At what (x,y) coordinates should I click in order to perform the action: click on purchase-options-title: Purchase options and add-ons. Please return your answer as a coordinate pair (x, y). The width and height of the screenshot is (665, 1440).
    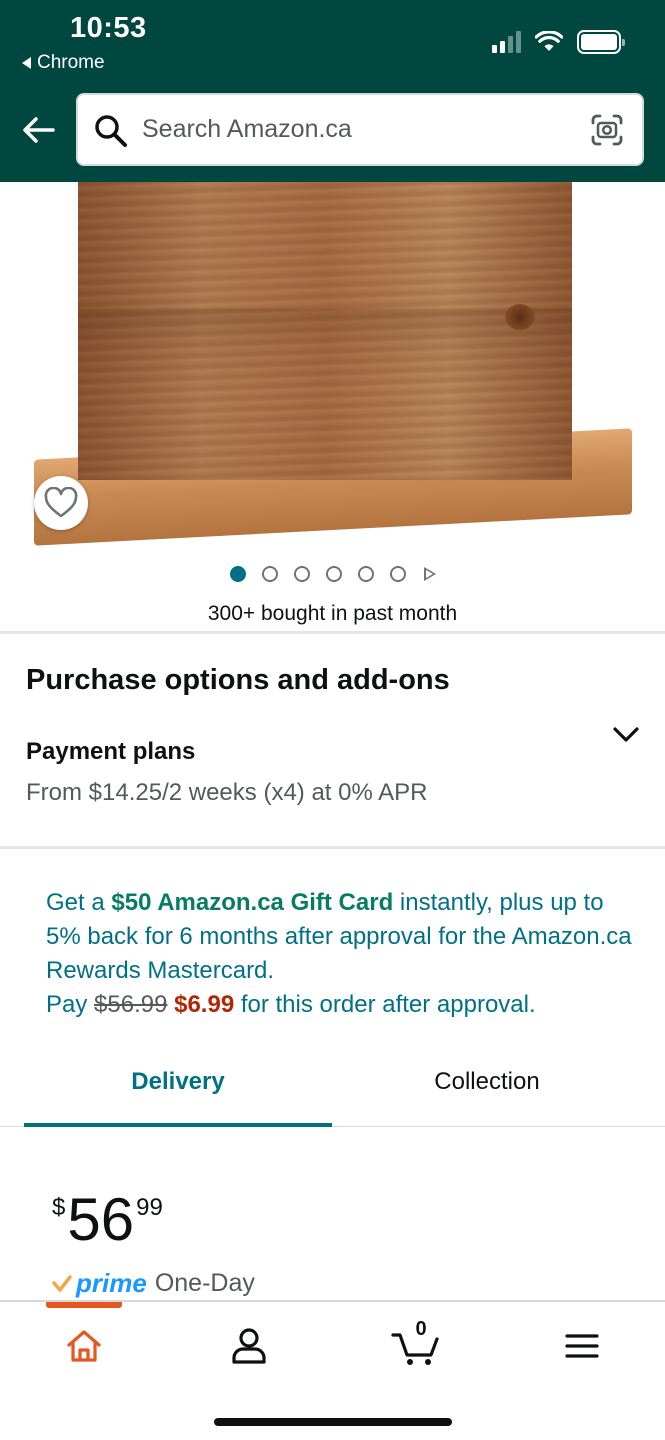
    Looking at the image, I should click on (238, 680).